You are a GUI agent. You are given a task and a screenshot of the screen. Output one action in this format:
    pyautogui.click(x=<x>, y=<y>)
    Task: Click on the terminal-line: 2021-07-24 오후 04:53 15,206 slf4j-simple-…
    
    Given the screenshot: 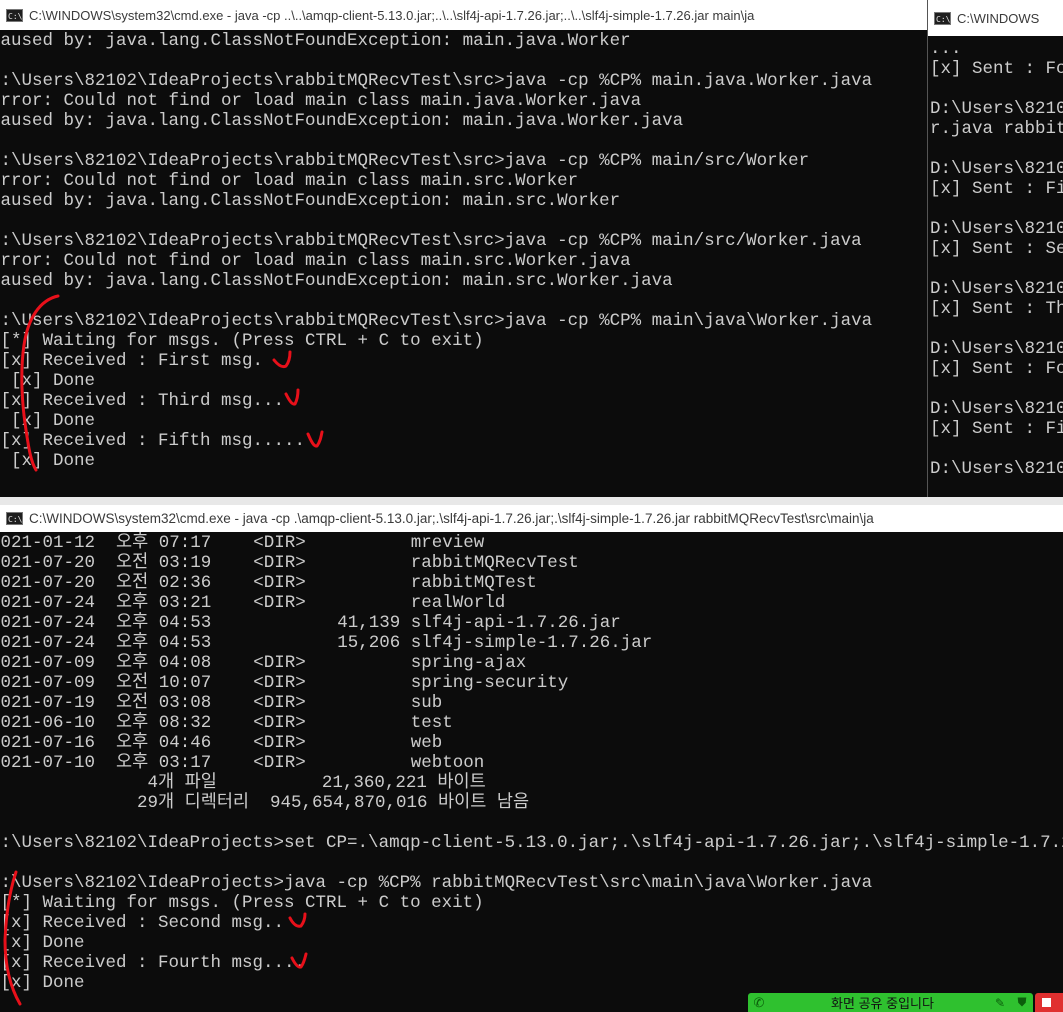 What is the action you would take?
    pyautogui.click(x=326, y=643)
    